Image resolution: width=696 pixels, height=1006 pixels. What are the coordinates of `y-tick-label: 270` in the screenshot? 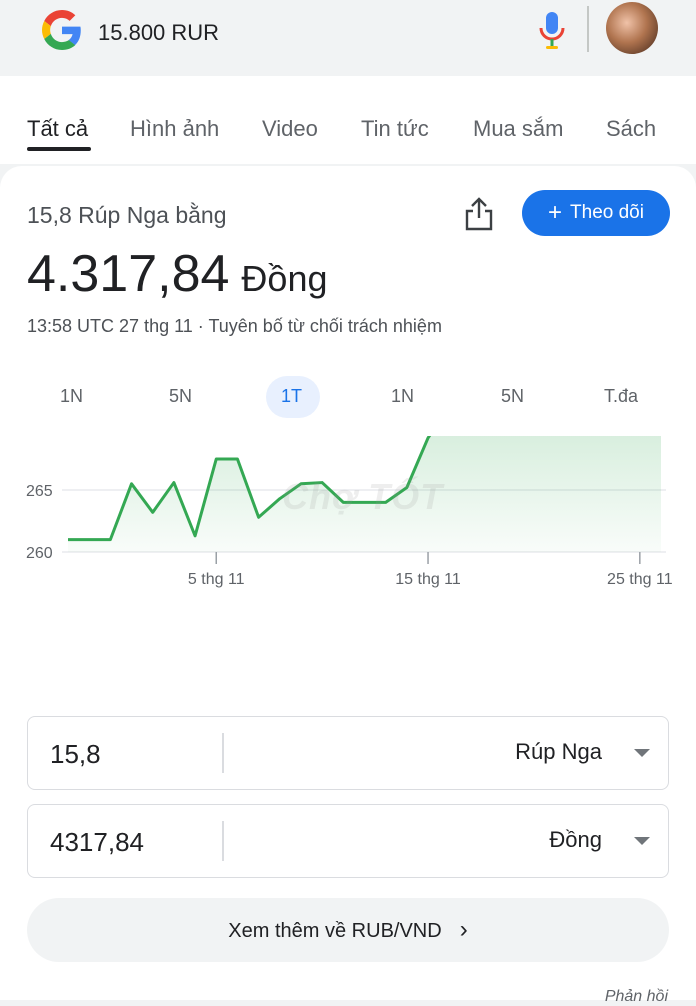 It's located at (39, 437).